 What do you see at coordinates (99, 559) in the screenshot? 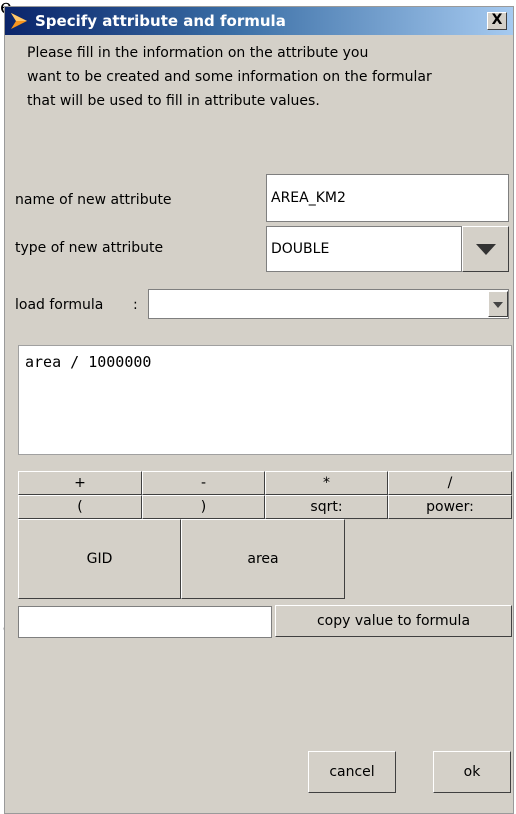
I see `attribute-gid-button: GID` at bounding box center [99, 559].